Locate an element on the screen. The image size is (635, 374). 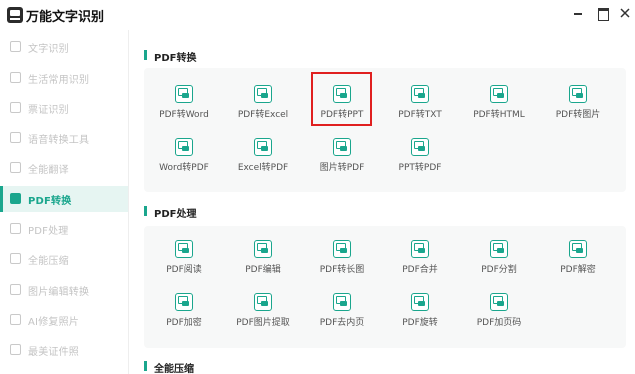
tool-label: PDF转长图 is located at coordinates (342, 270).